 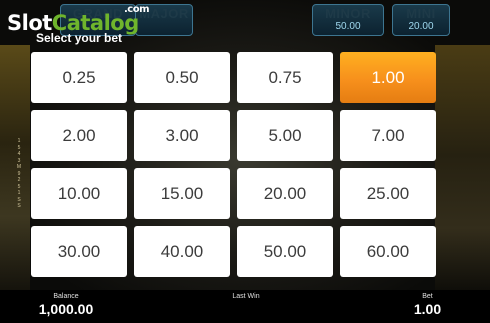 I want to click on bet-option: 25.00, so click(x=388, y=193).